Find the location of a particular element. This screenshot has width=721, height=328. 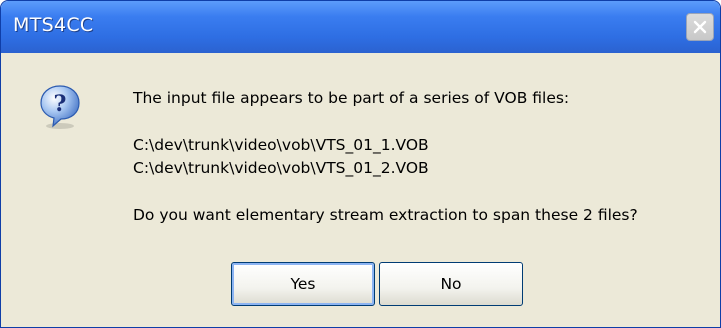

close-icon is located at coordinates (700, 27).